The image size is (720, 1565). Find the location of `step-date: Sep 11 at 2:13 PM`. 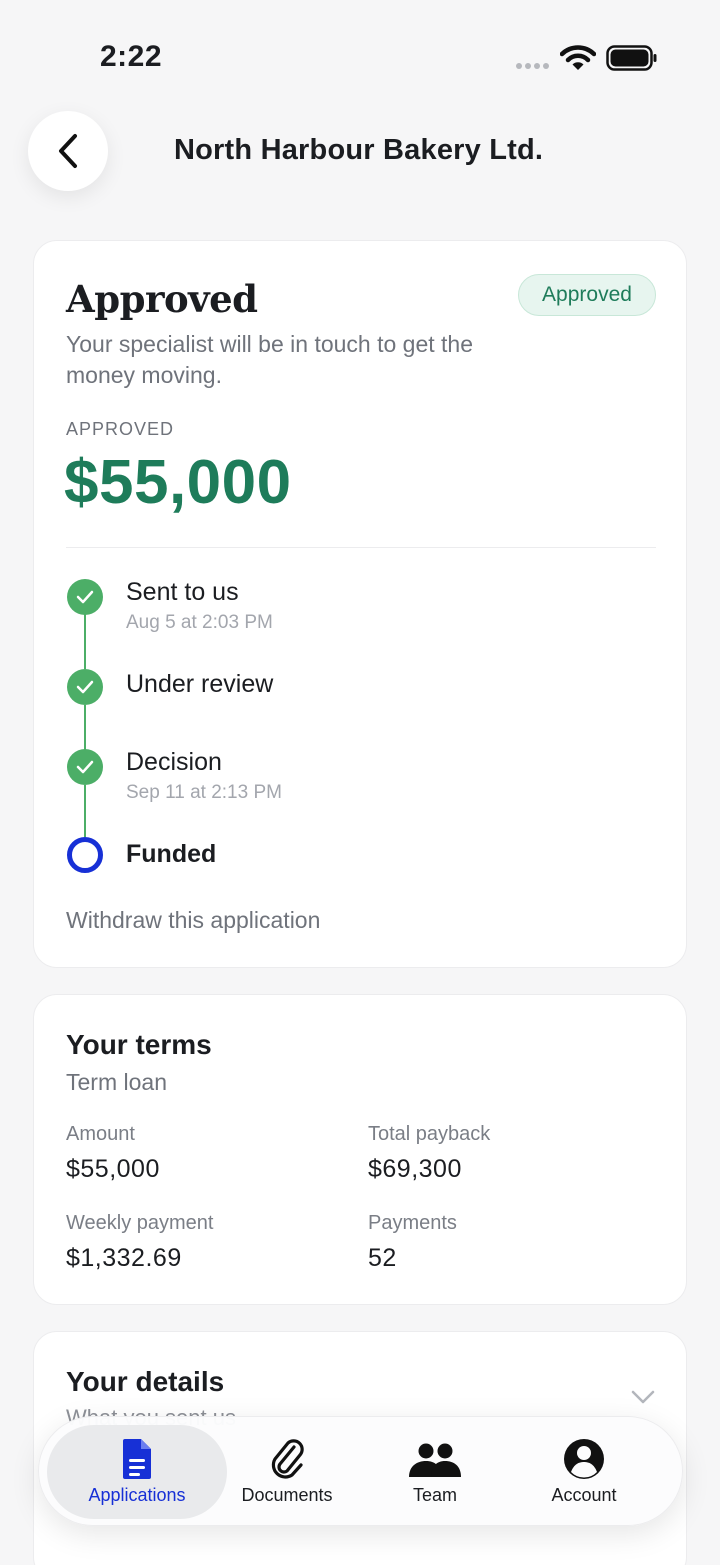

step-date: Sep 11 at 2:13 PM is located at coordinates (204, 792).